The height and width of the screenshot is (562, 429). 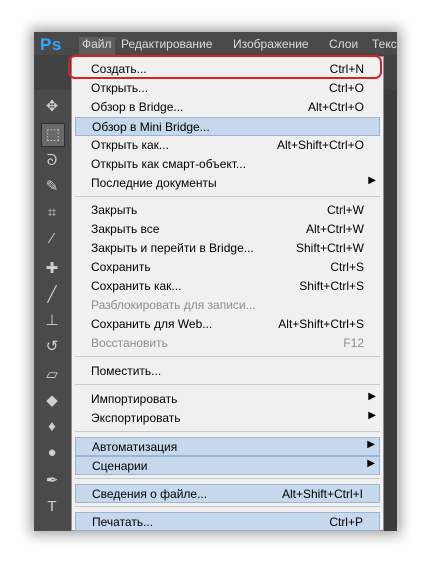 What do you see at coordinates (227, 465) in the screenshot?
I see `menu-item-scripts: Сценарии ▶` at bounding box center [227, 465].